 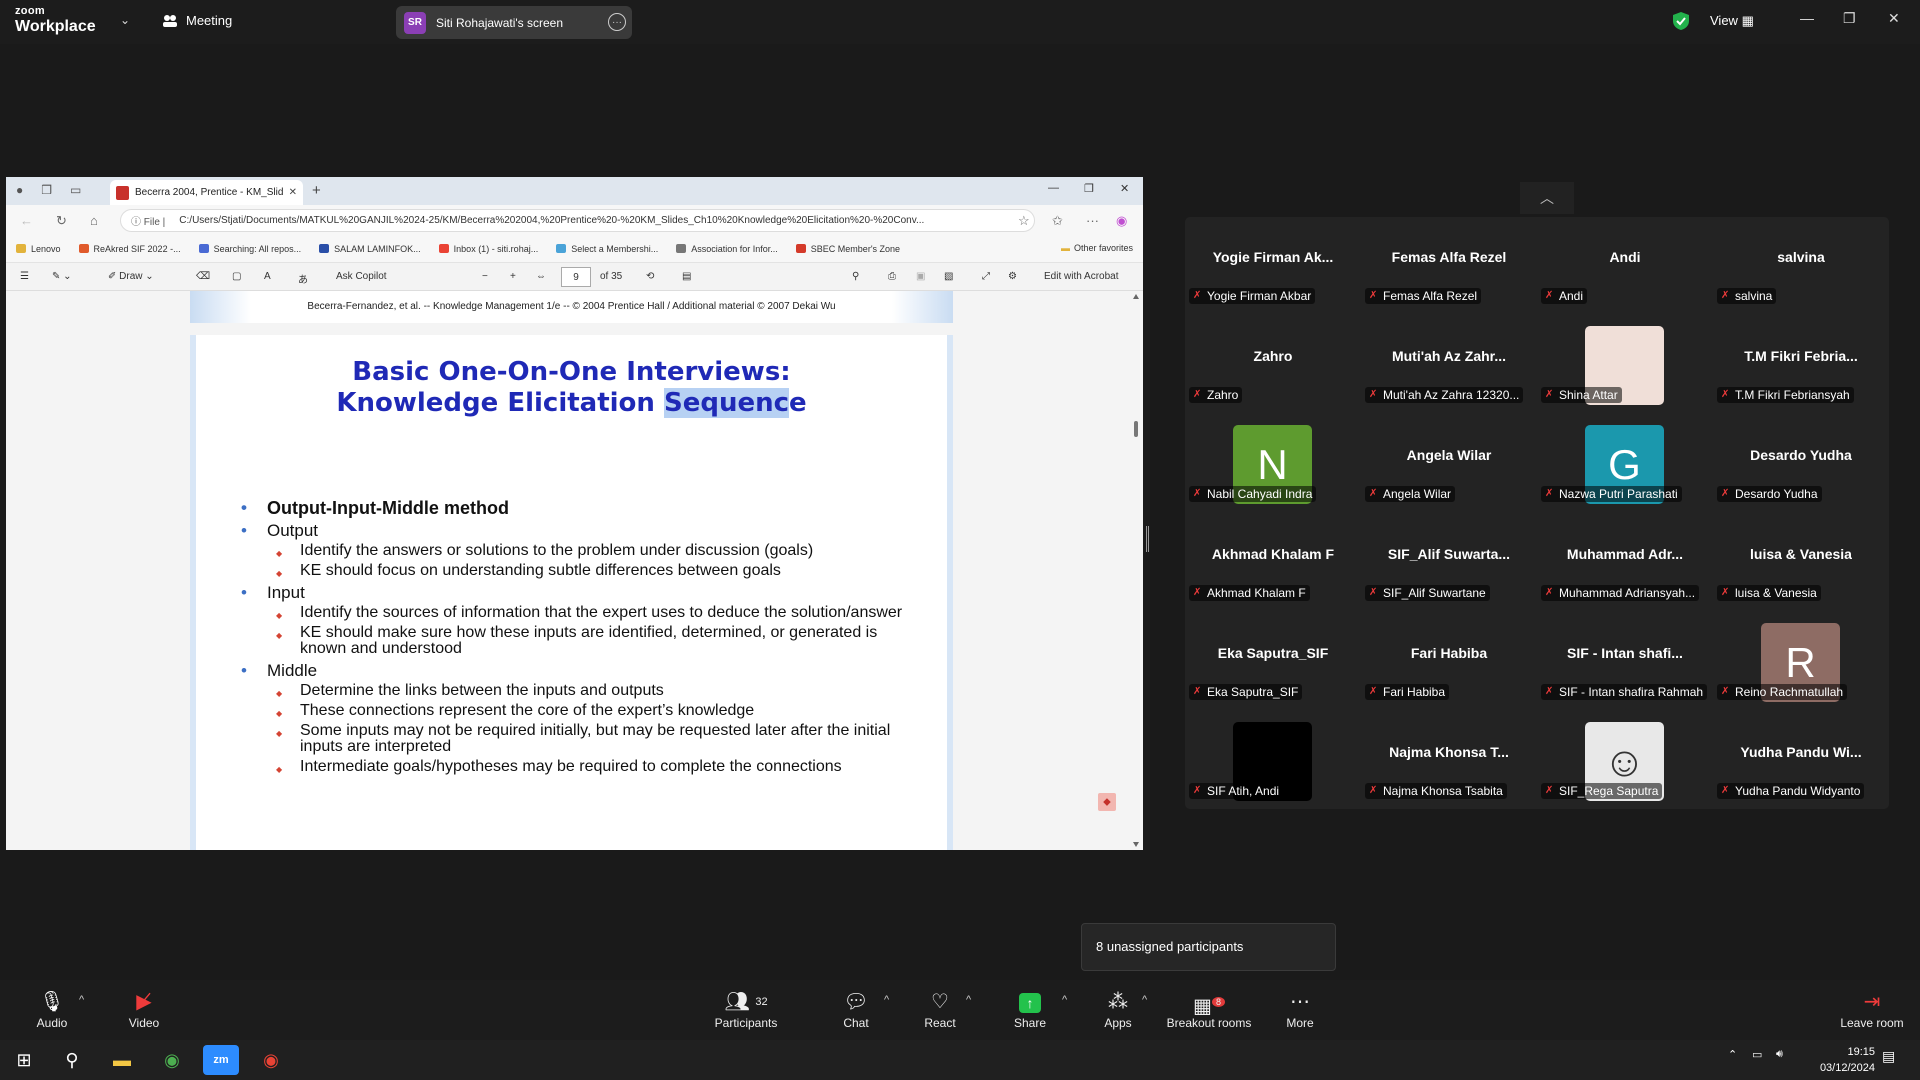 I want to click on other-favorites: ▬ Other favorites, so click(x=1097, y=248).